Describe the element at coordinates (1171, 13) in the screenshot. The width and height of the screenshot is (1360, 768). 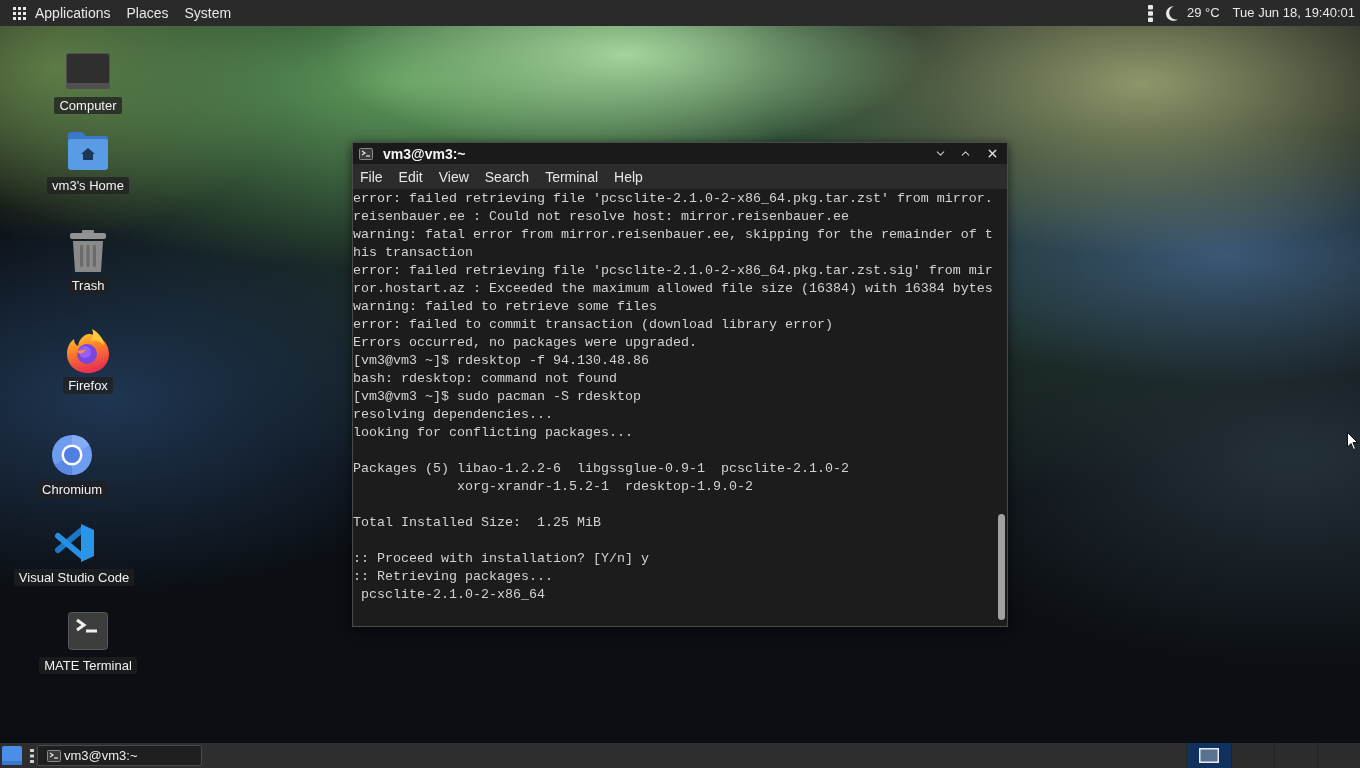
I see `moon-icon` at that location.